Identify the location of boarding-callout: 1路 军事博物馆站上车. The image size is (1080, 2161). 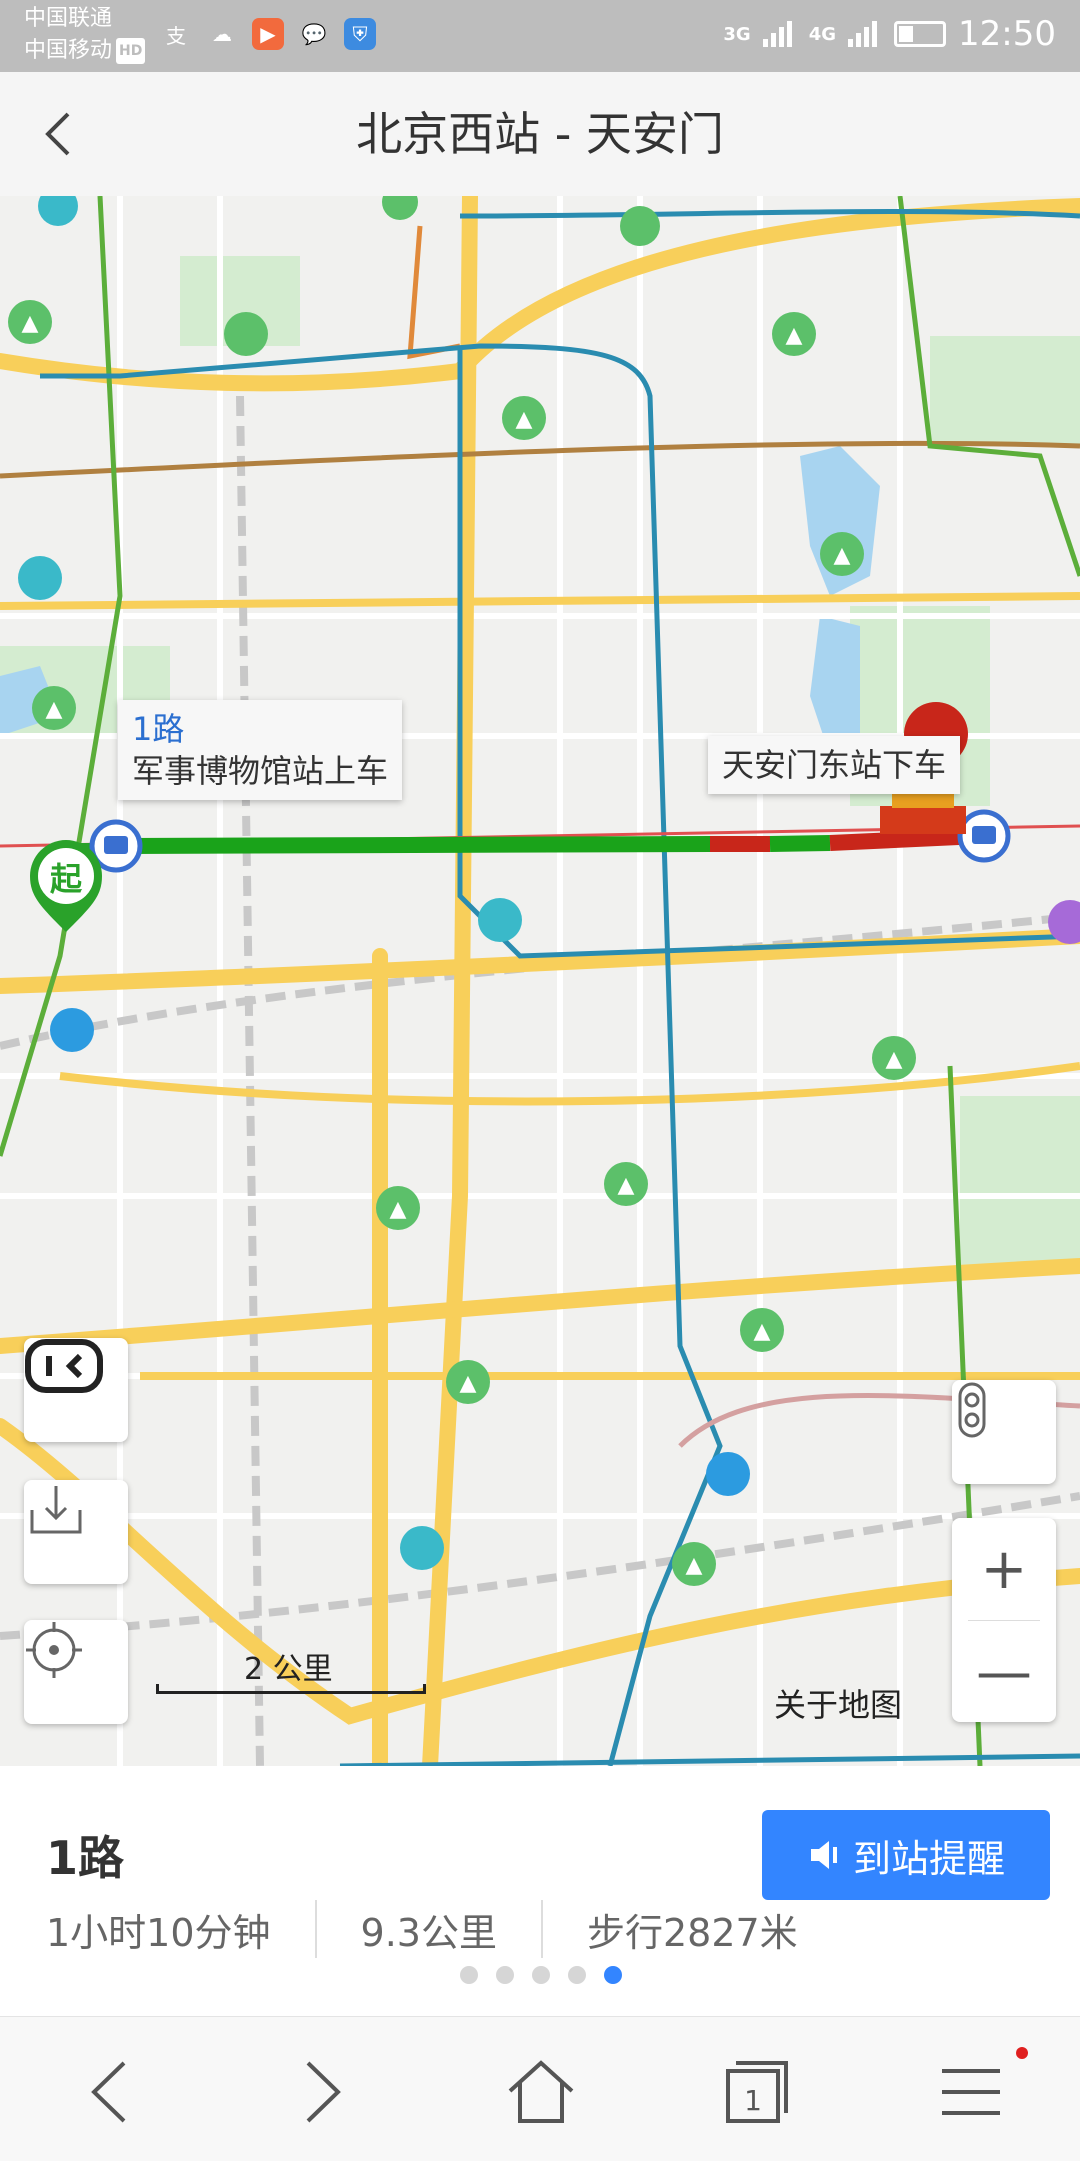
(260, 750).